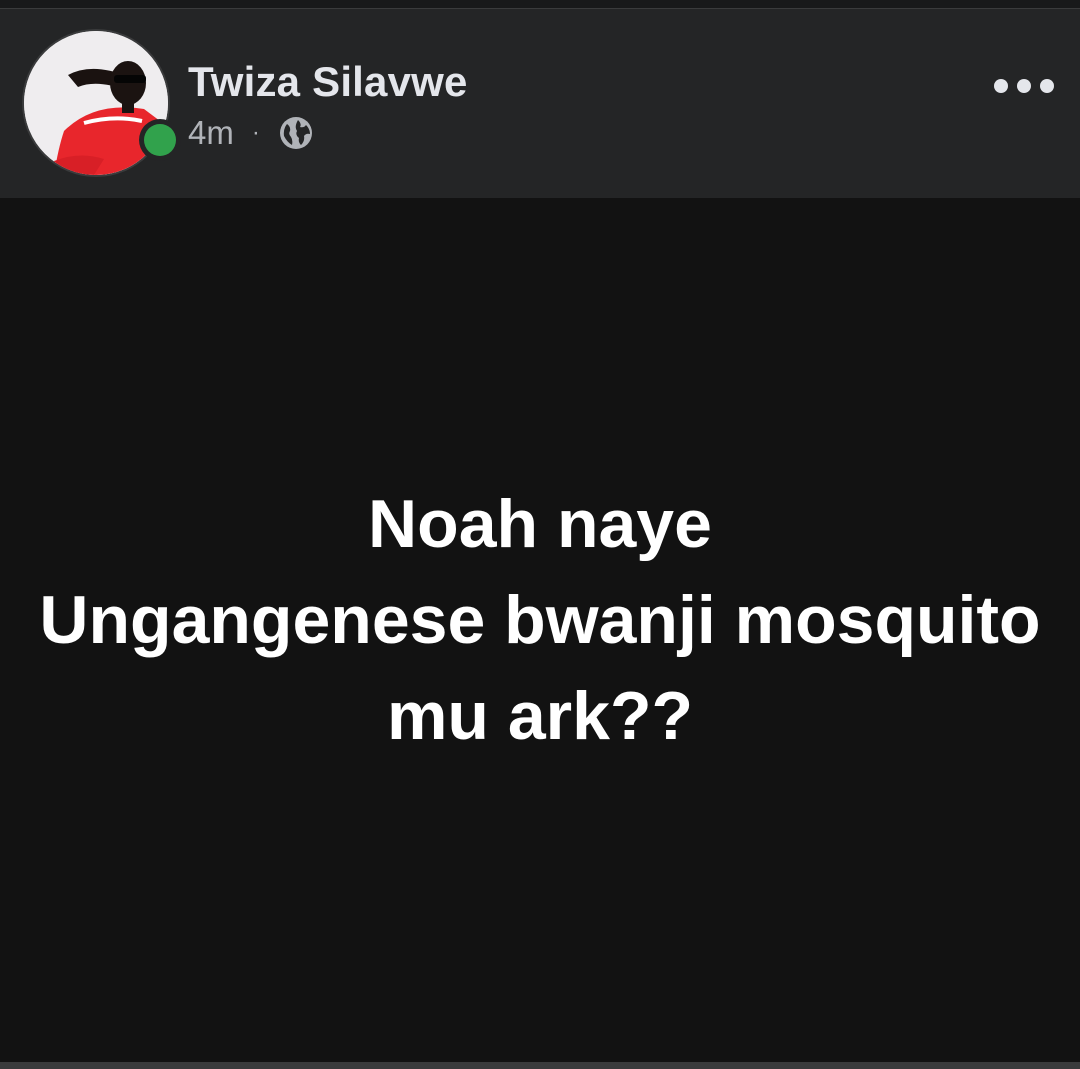 The height and width of the screenshot is (1069, 1080). What do you see at coordinates (540, 524) in the screenshot?
I see `post-text-line: Noah naye` at bounding box center [540, 524].